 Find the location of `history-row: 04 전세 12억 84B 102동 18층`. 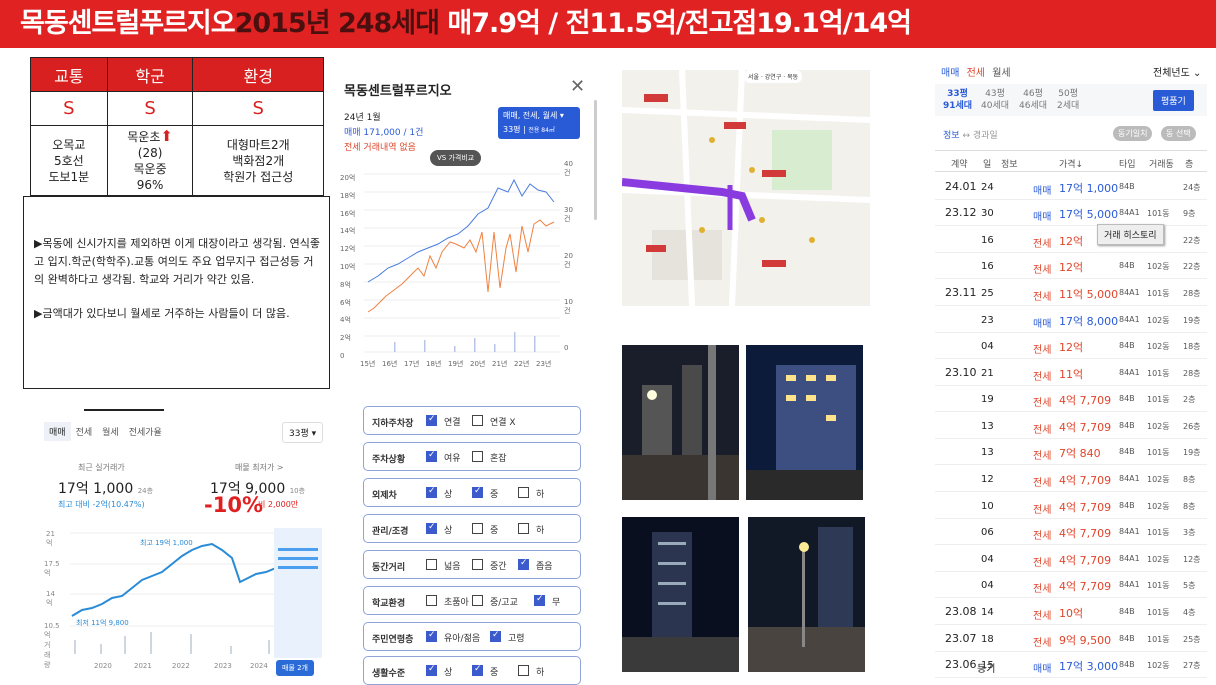

history-row: 04 전세 12억 84B 102동 18층 is located at coordinates (1071, 346).